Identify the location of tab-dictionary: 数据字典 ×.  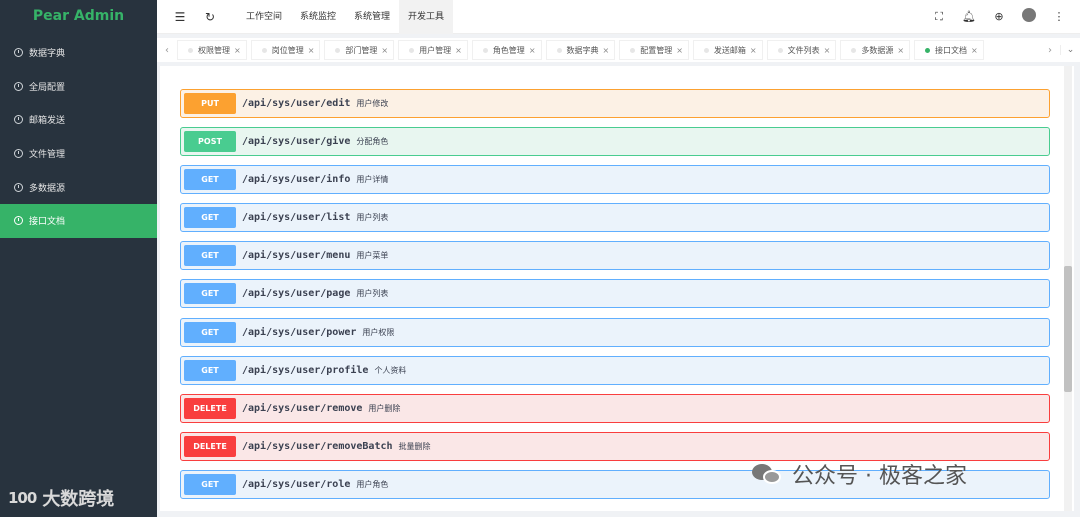
(580, 50).